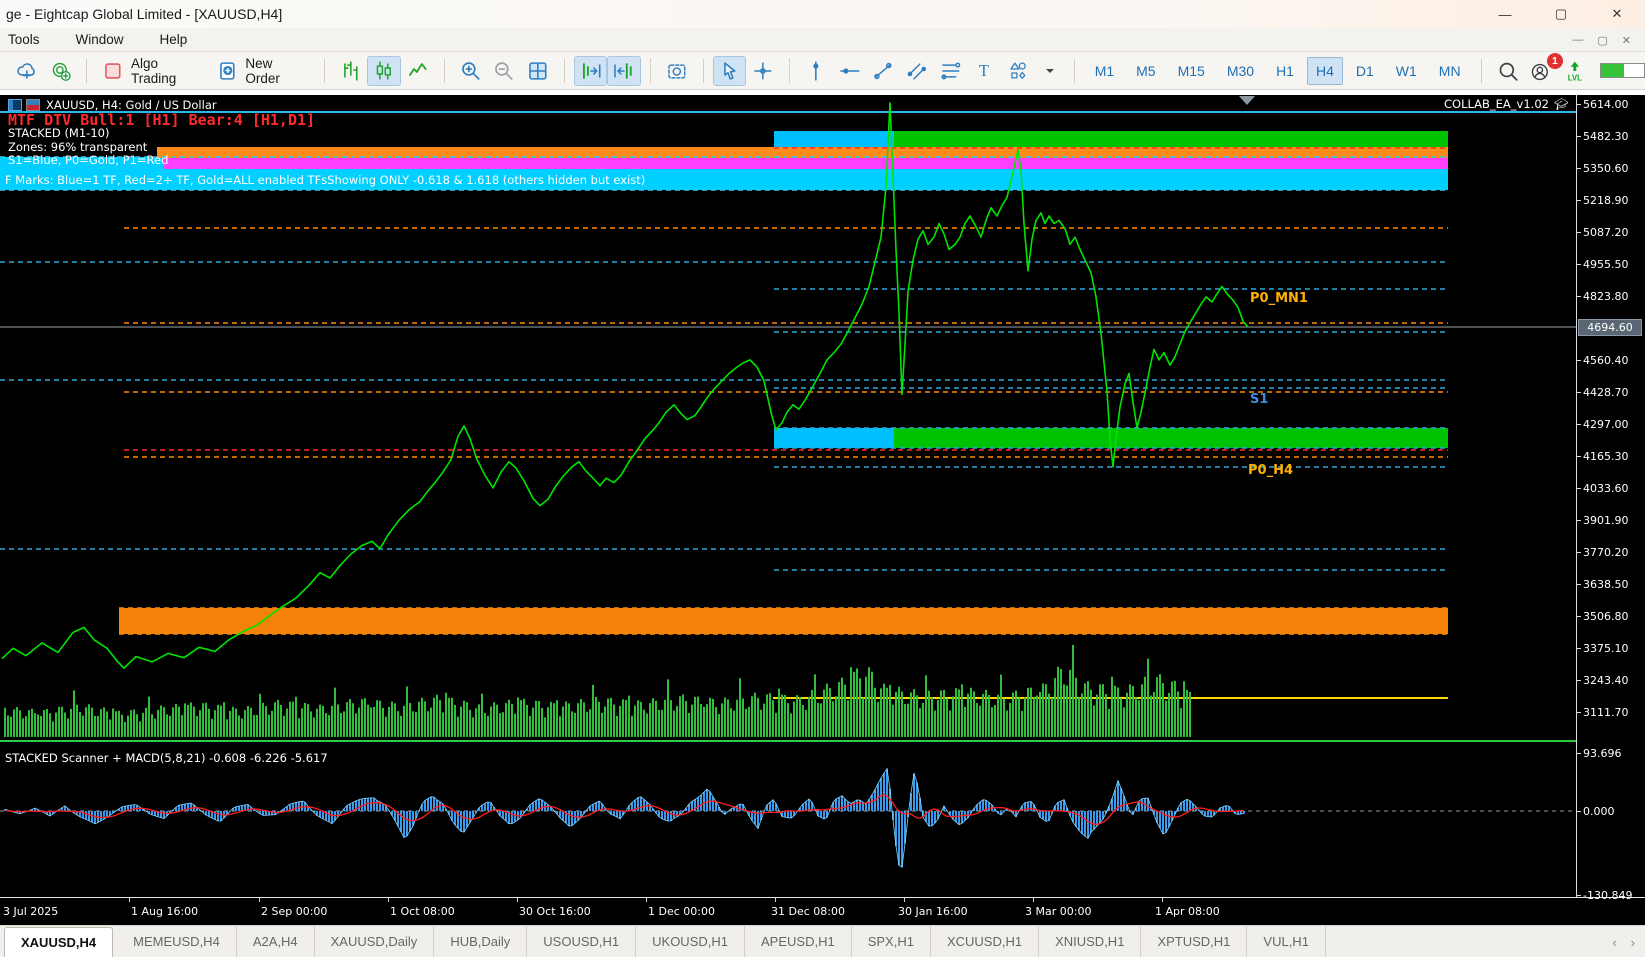 Image resolution: width=1645 pixels, height=957 pixels. I want to click on text-icon: T, so click(984, 71).